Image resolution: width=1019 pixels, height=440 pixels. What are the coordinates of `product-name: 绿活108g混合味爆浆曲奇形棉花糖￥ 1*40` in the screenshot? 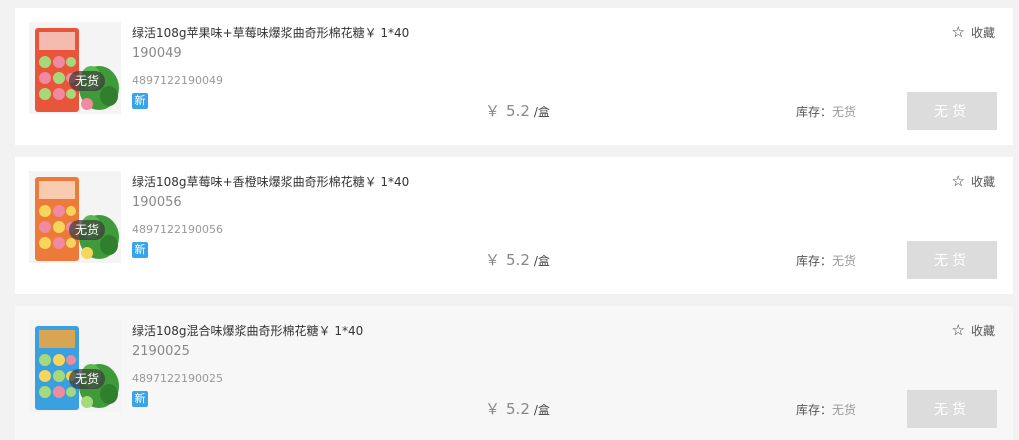 It's located at (247, 330).